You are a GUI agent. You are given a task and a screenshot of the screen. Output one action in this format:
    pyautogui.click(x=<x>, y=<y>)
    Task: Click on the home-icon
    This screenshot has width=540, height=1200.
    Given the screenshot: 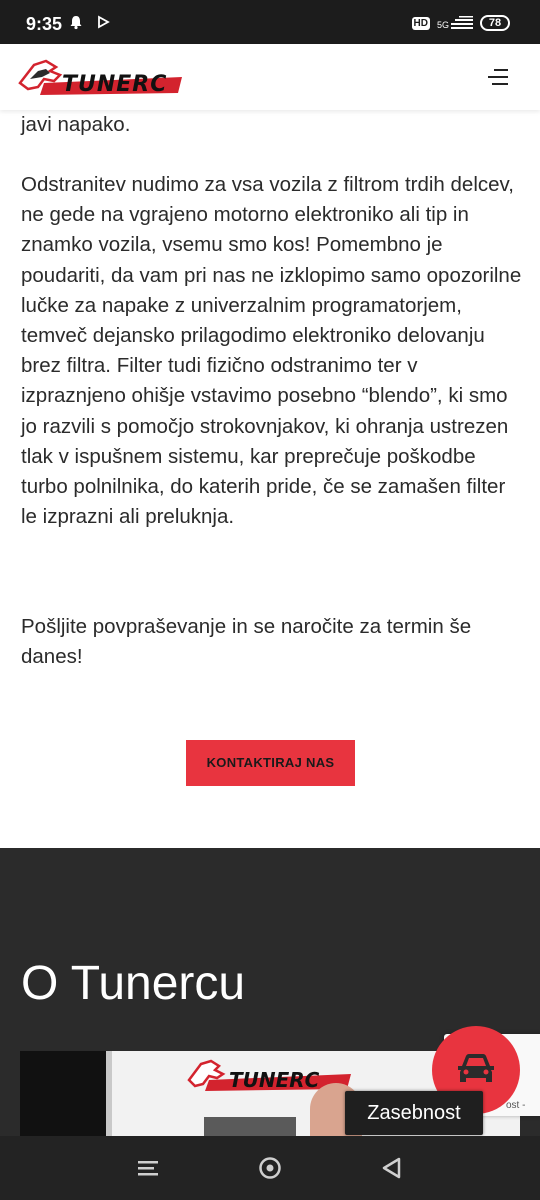 What is the action you would take?
    pyautogui.click(x=270, y=1168)
    